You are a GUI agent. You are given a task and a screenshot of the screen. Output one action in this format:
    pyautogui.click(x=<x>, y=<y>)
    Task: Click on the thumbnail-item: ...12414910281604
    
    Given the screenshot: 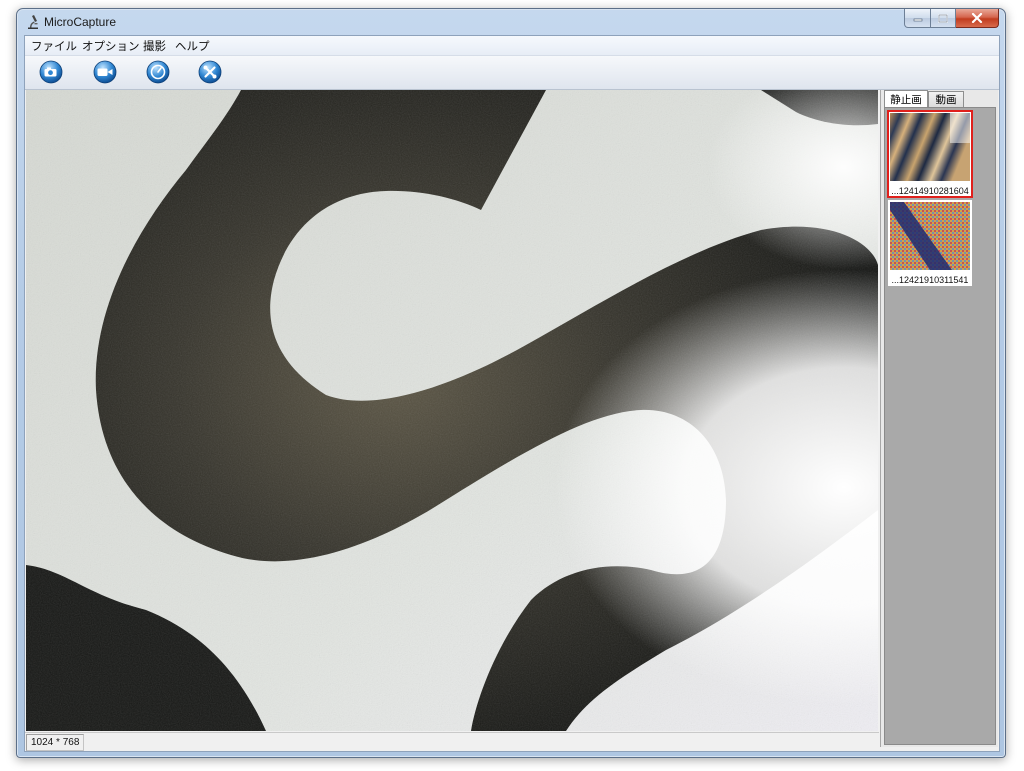 What is the action you would take?
    pyautogui.click(x=930, y=154)
    